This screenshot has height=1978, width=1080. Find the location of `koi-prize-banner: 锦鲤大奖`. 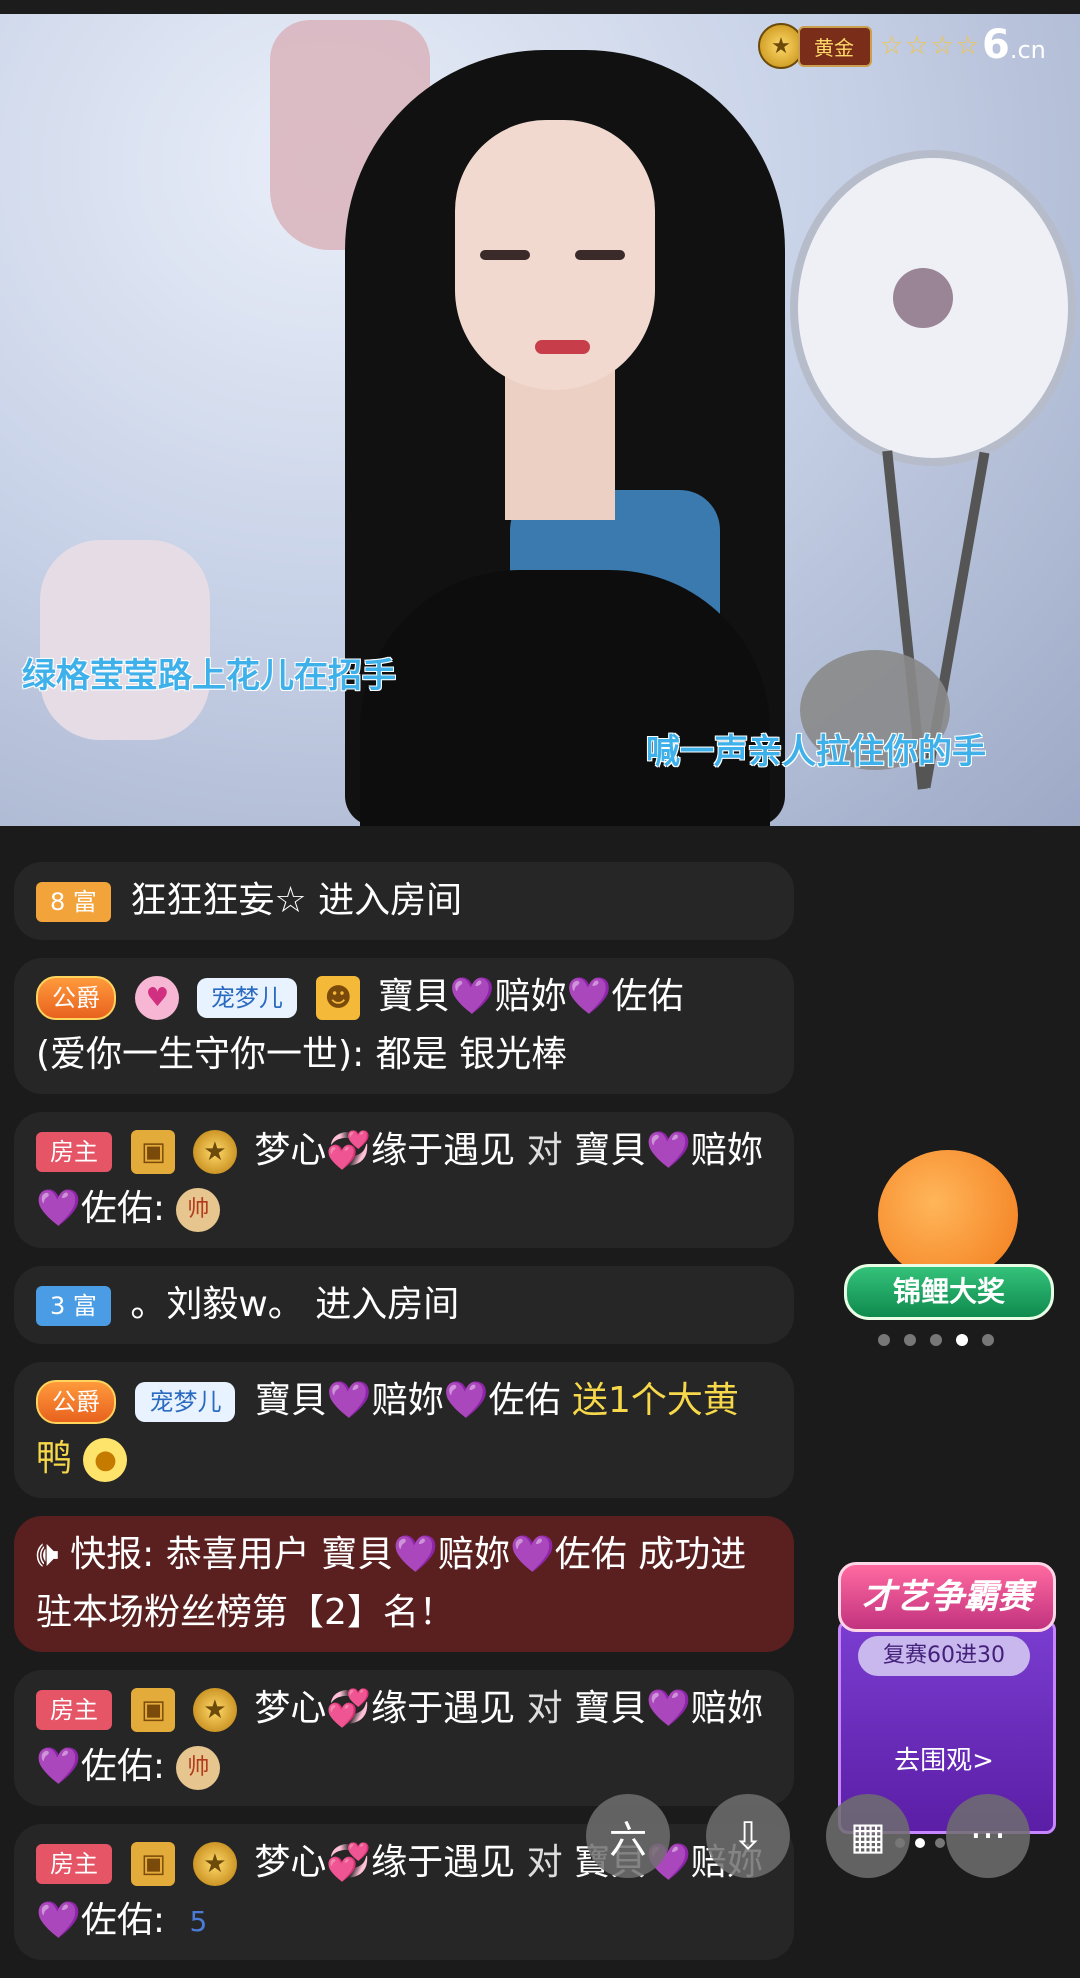

koi-prize-banner: 锦鲤大奖 is located at coordinates (946, 1235).